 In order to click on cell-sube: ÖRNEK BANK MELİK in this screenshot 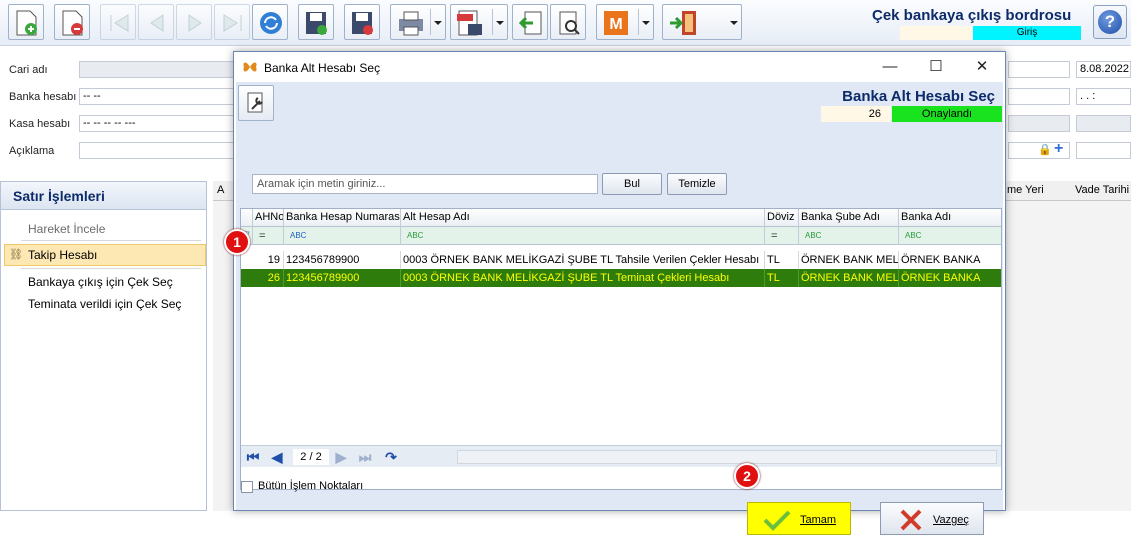, I will do `click(849, 278)`.